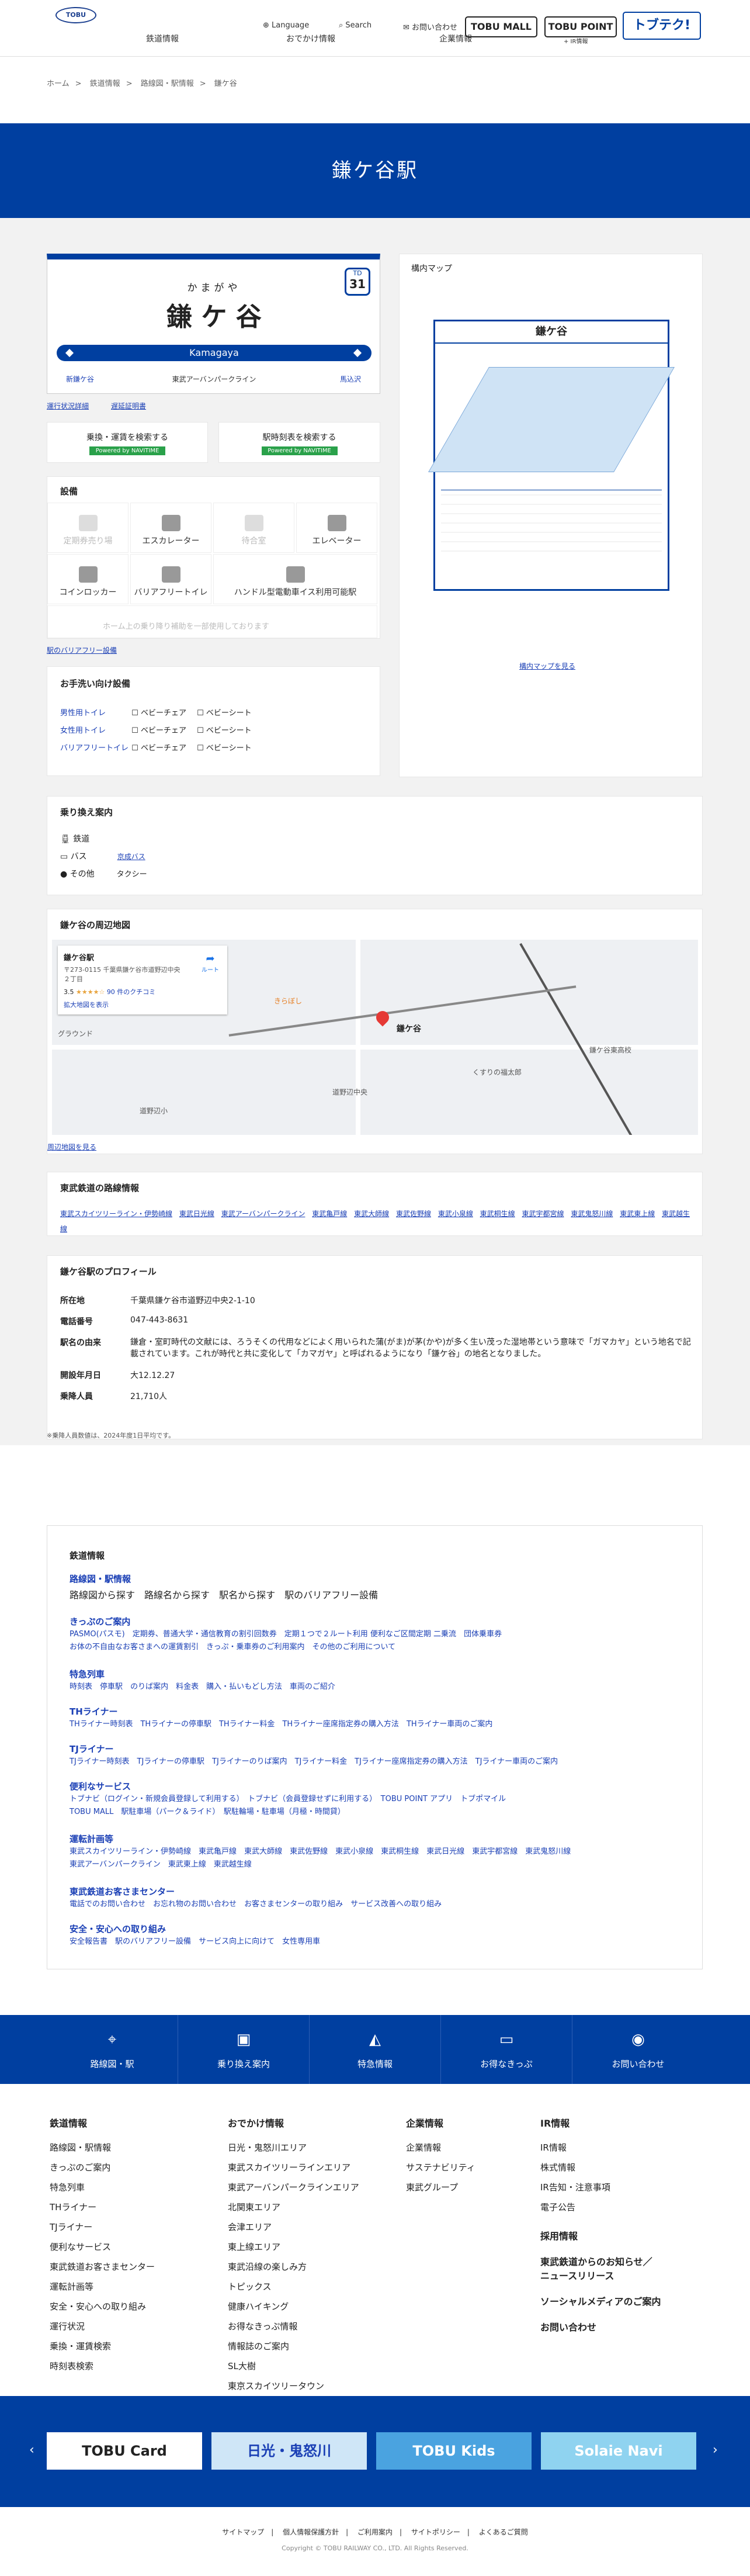  Describe the element at coordinates (435, 2532) in the screenshot. I see `footer-link: サイトポリシー` at that location.